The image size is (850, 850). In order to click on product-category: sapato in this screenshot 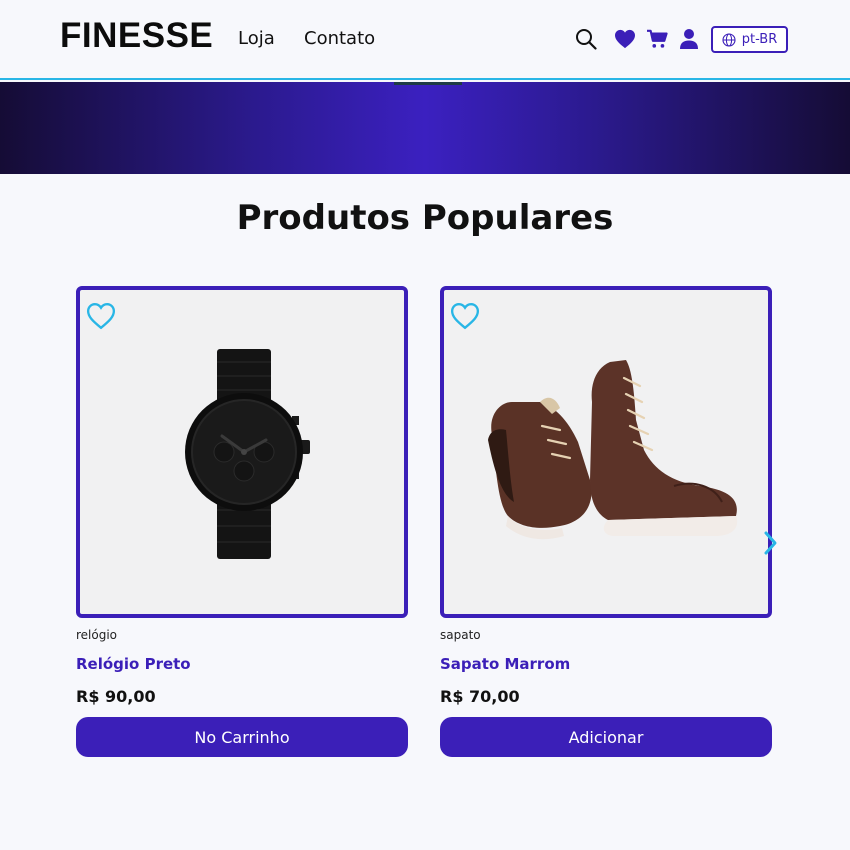, I will do `click(460, 635)`.